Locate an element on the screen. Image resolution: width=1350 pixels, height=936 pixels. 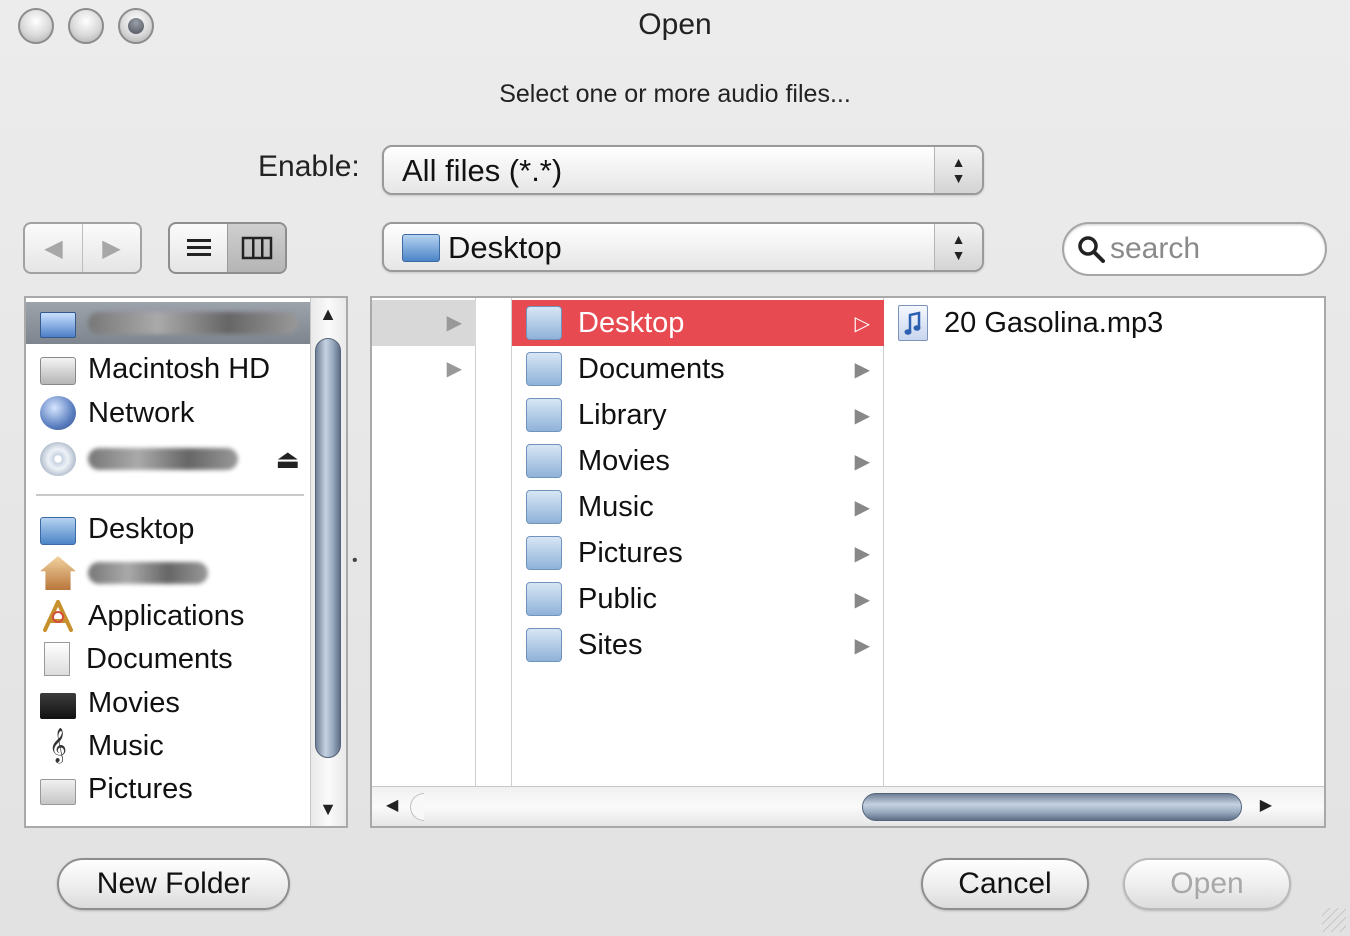
back-forward-control: ◀ ▶ is located at coordinates (82, 248).